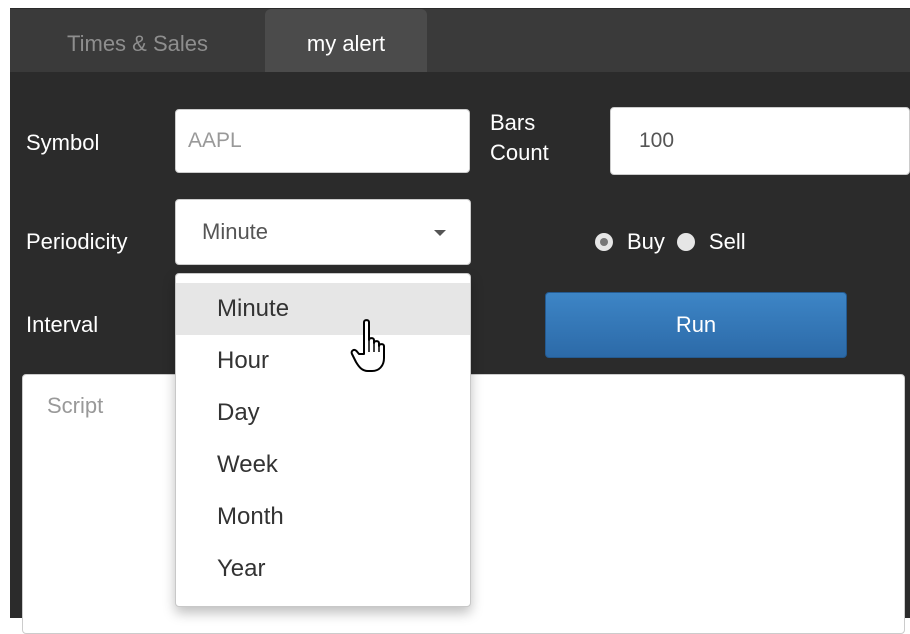 Image resolution: width=910 pixels, height=634 pixels. Describe the element at coordinates (696, 325) in the screenshot. I see `run-button: Run` at that location.